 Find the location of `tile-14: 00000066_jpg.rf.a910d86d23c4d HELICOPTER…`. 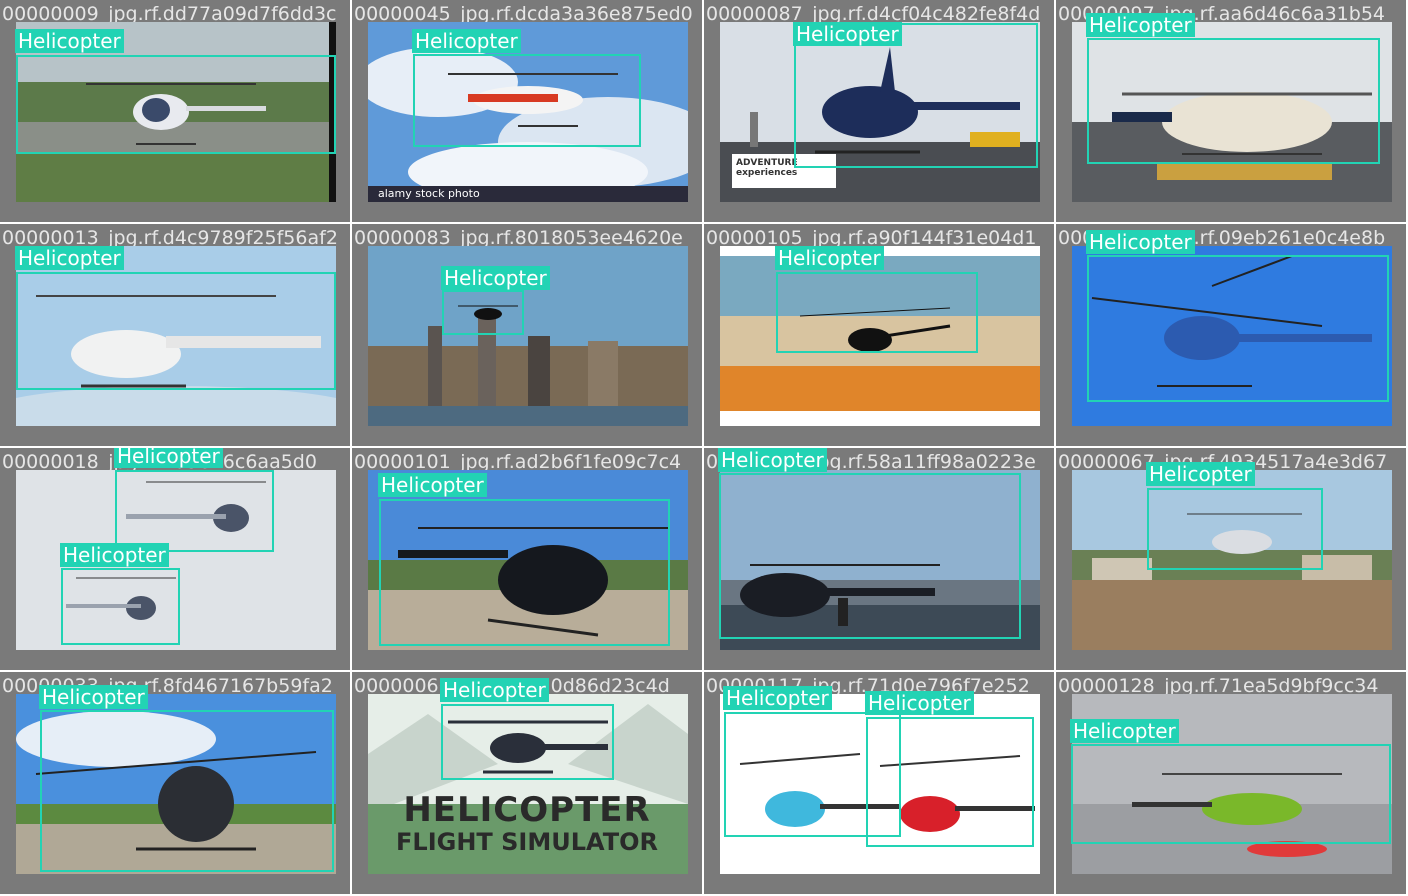

tile-14: 00000066_jpg.rf.a910d86d23c4d HELICOPTER… is located at coordinates (528, 784).